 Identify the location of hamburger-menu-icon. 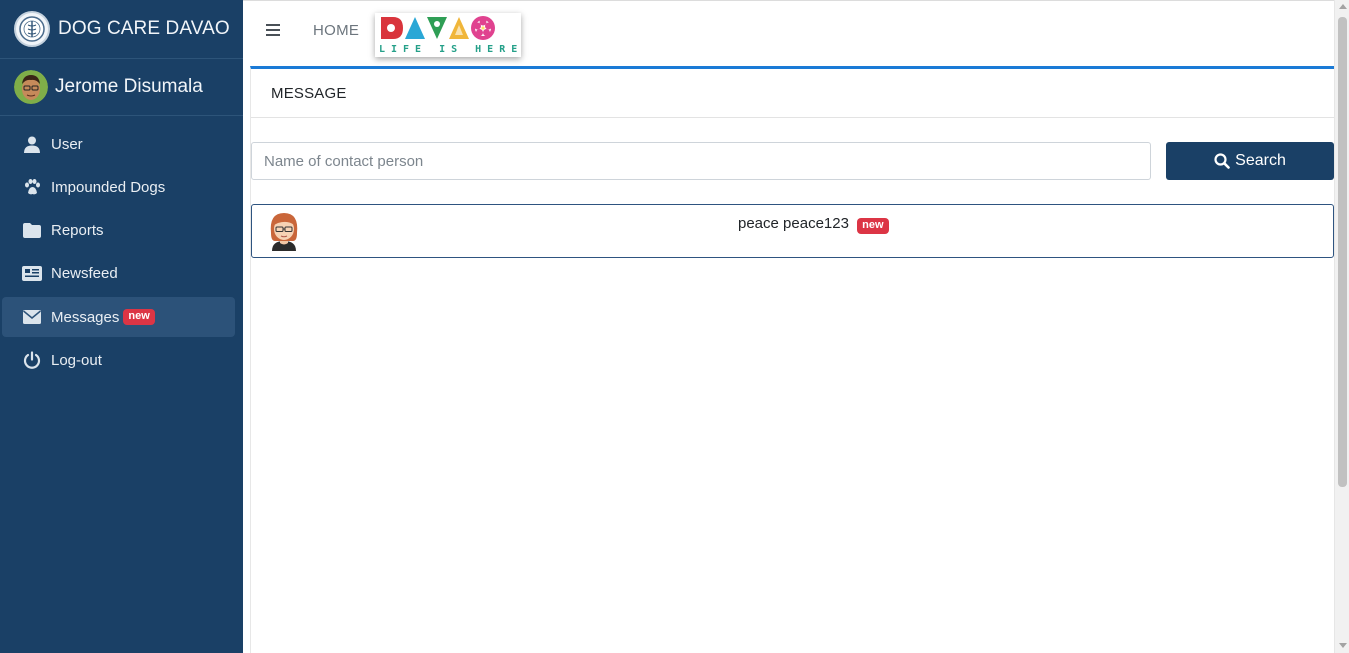
(273, 29).